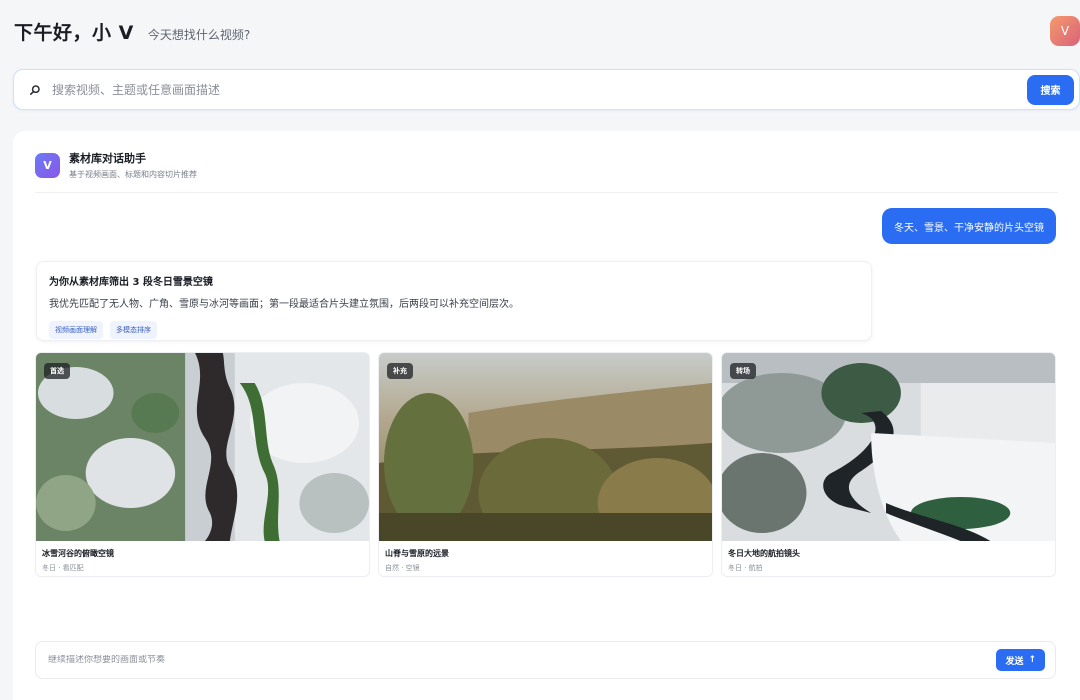 Image resolution: width=1080 pixels, height=700 pixels. Describe the element at coordinates (545, 447) in the screenshot. I see `video-thumbnail: 补充` at that location.